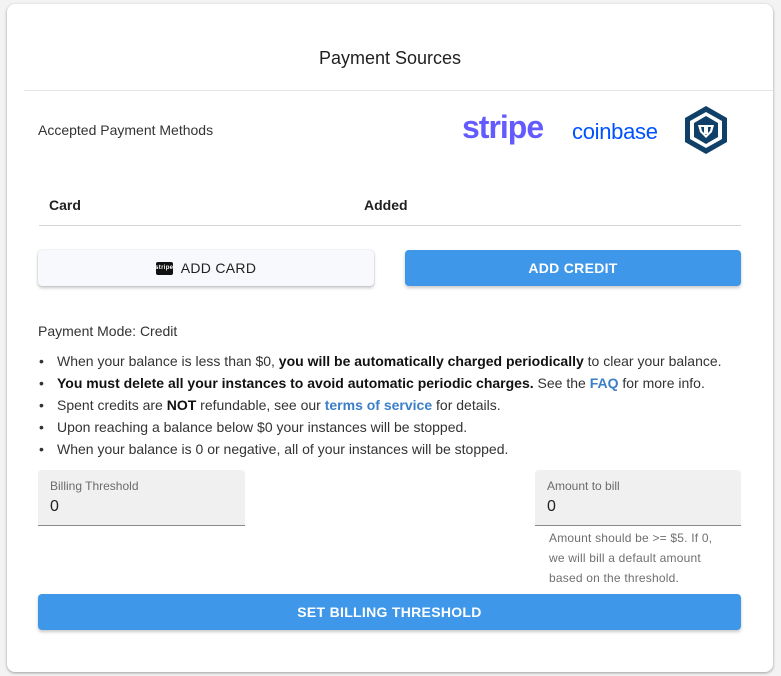 The height and width of the screenshot is (676, 781). I want to click on billing-threshold-label: Billing Threshold, so click(94, 486).